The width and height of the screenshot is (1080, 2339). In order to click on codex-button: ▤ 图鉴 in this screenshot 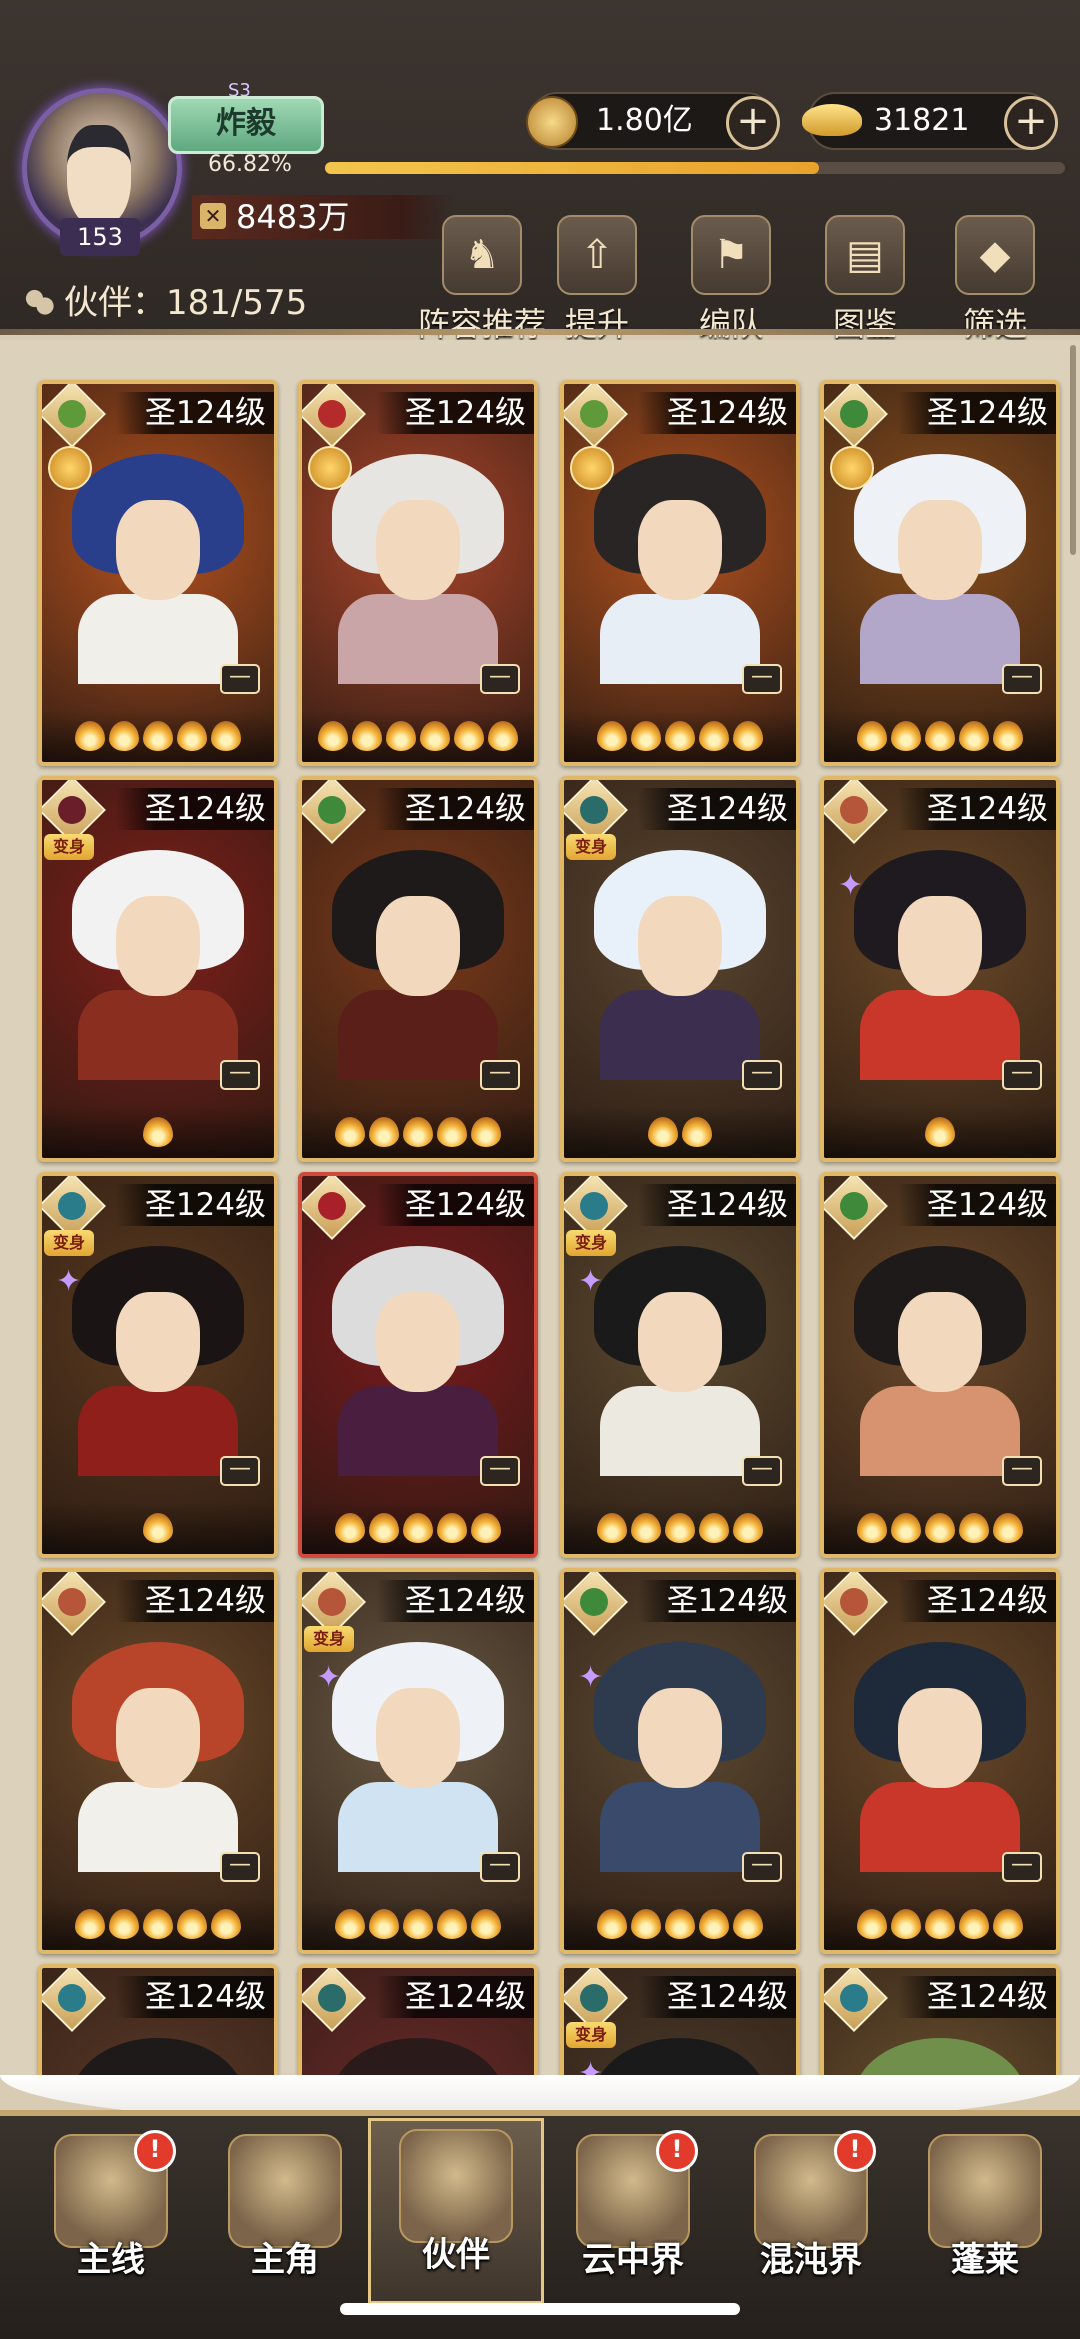, I will do `click(865, 279)`.